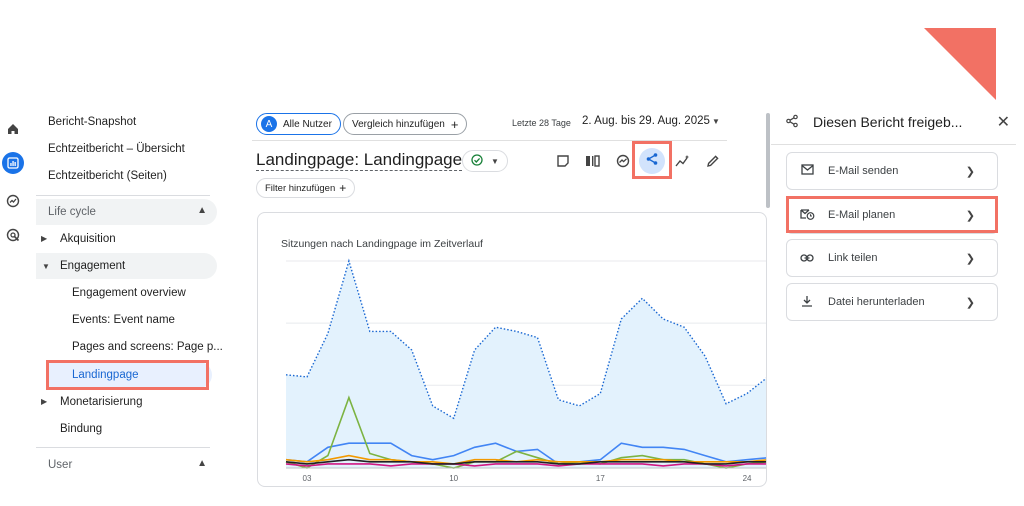  I want to click on sparkle-insights-icon, so click(683, 161).